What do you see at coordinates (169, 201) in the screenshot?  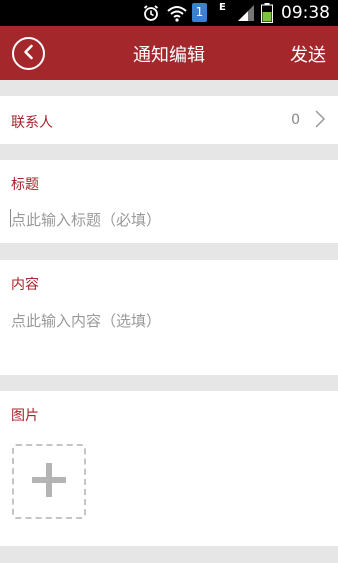 I see `title-section: 标题 点此输入标题（必填）` at bounding box center [169, 201].